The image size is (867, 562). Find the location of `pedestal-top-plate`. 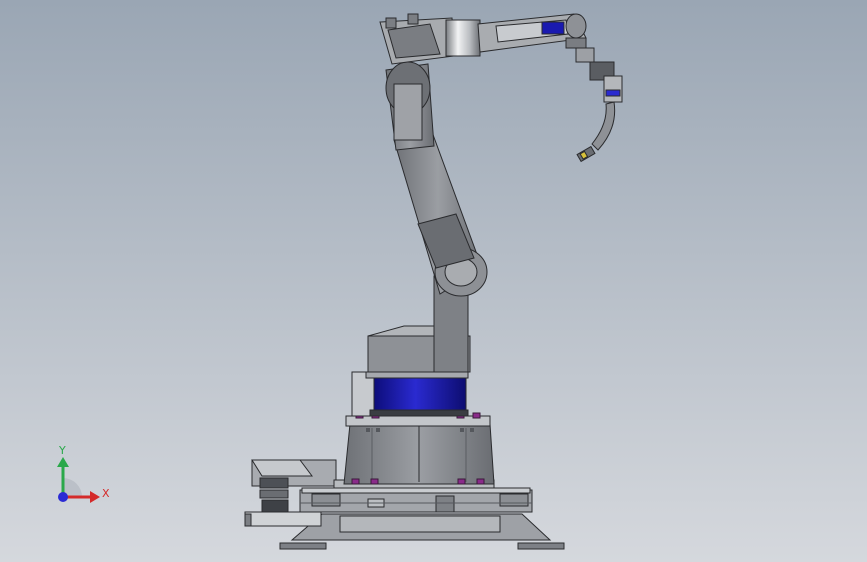

pedestal-top-plate is located at coordinates (418, 421).